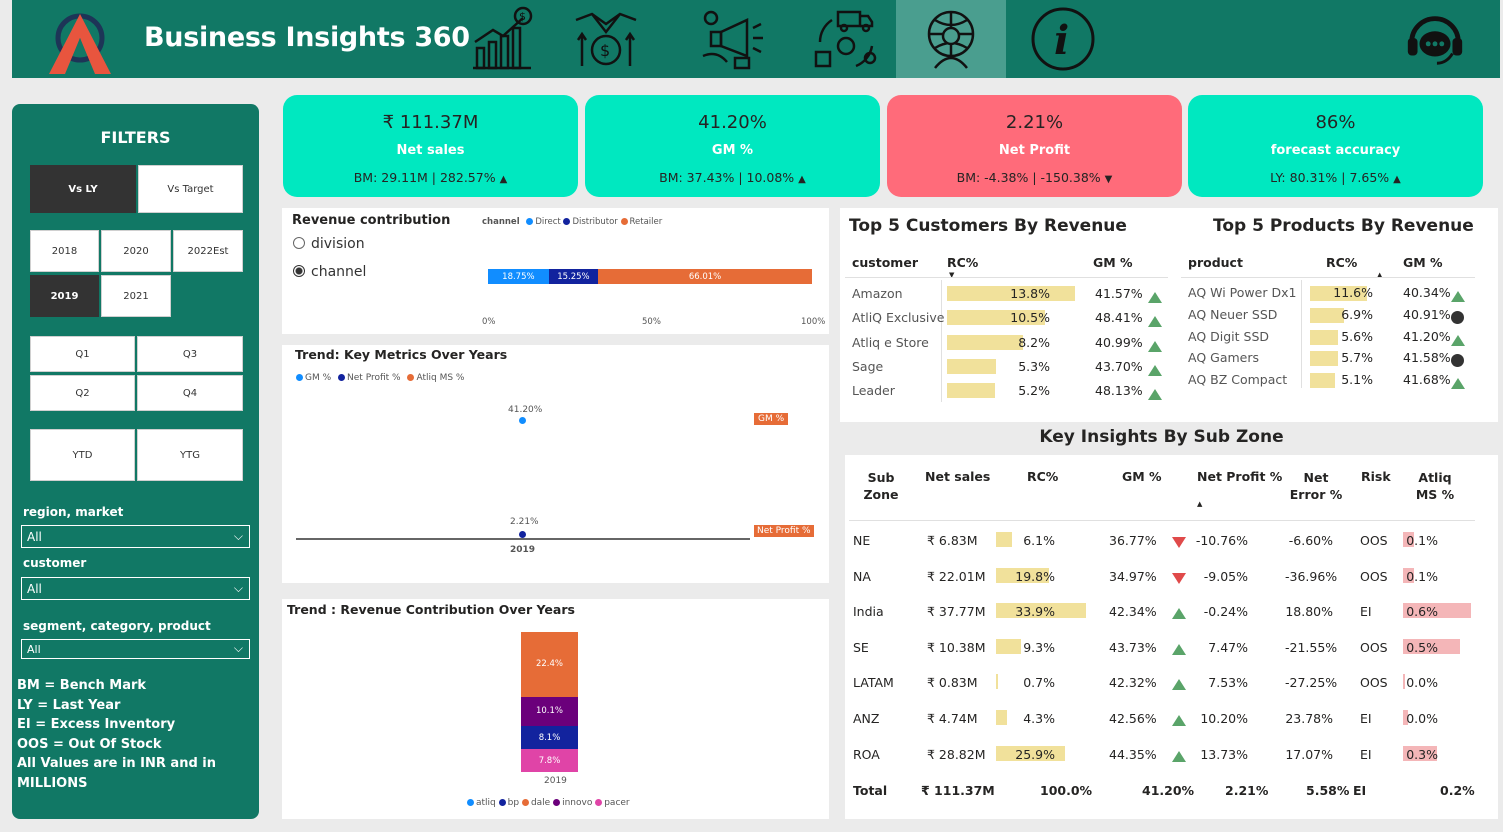  What do you see at coordinates (299, 271) in the screenshot?
I see `radio-selected-icon` at bounding box center [299, 271].